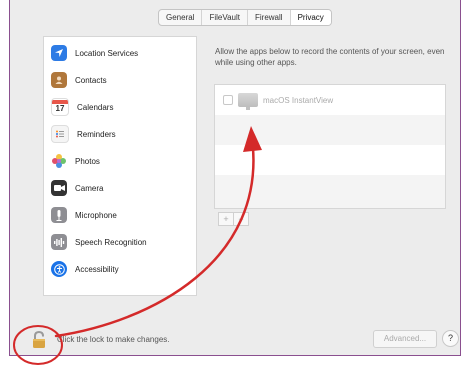 The width and height of the screenshot is (467, 367). What do you see at coordinates (107, 53) in the screenshot?
I see `sidebar-item-label: Location Services` at bounding box center [107, 53].